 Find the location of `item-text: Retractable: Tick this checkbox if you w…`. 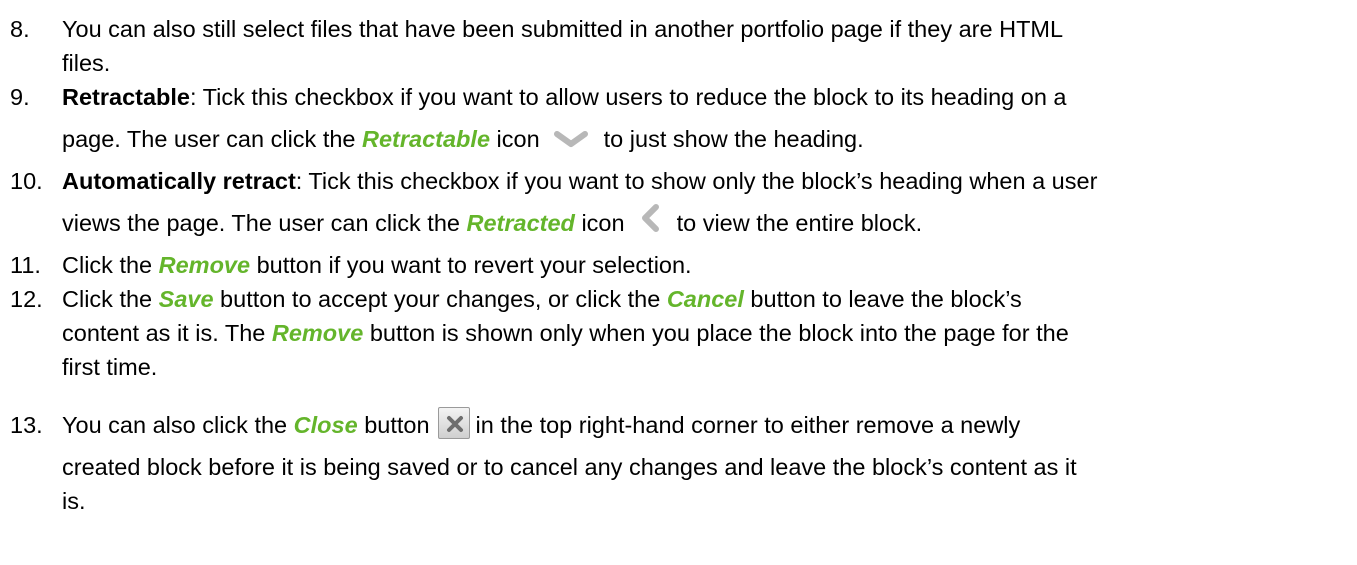

item-text: Retractable: Tick this checkbox if you w… is located at coordinates (694, 122).